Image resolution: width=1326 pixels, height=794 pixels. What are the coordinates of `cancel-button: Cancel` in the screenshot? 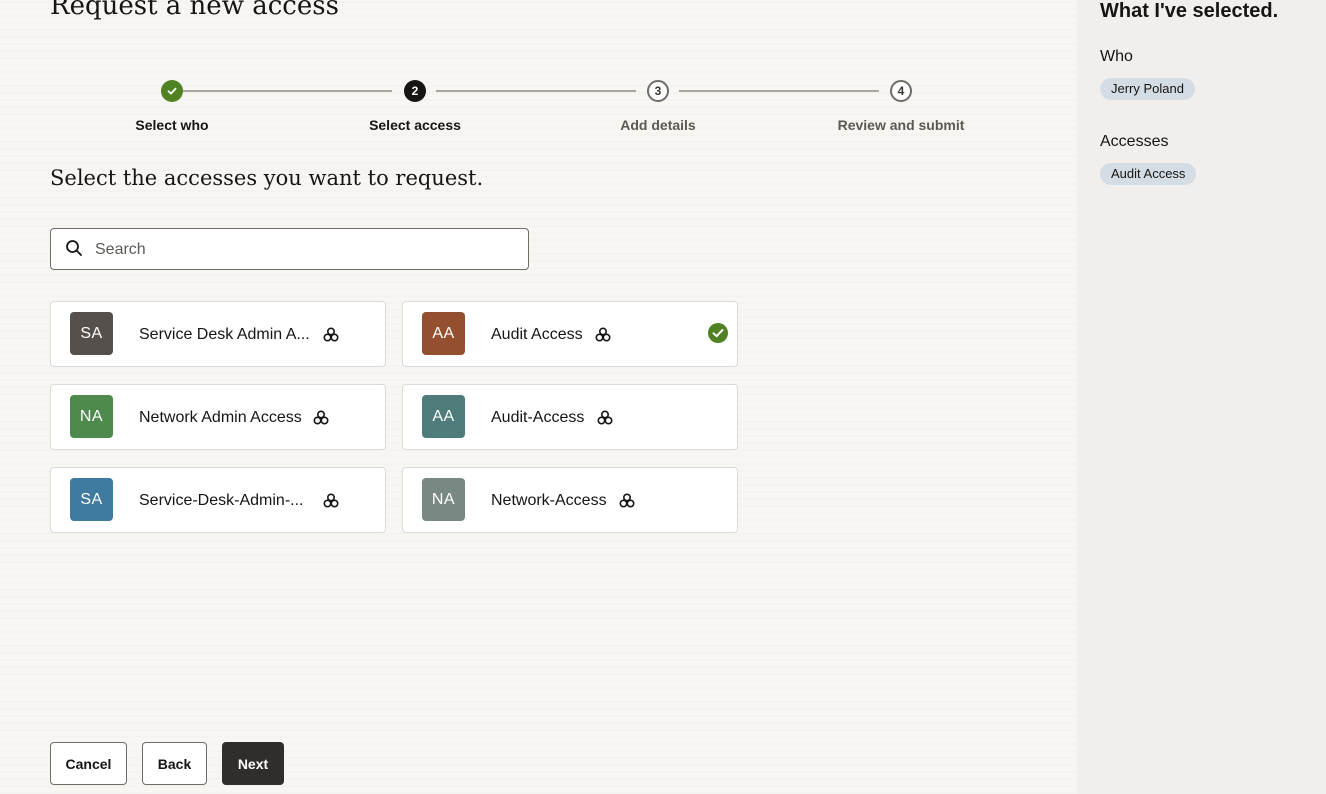 It's located at (88, 763).